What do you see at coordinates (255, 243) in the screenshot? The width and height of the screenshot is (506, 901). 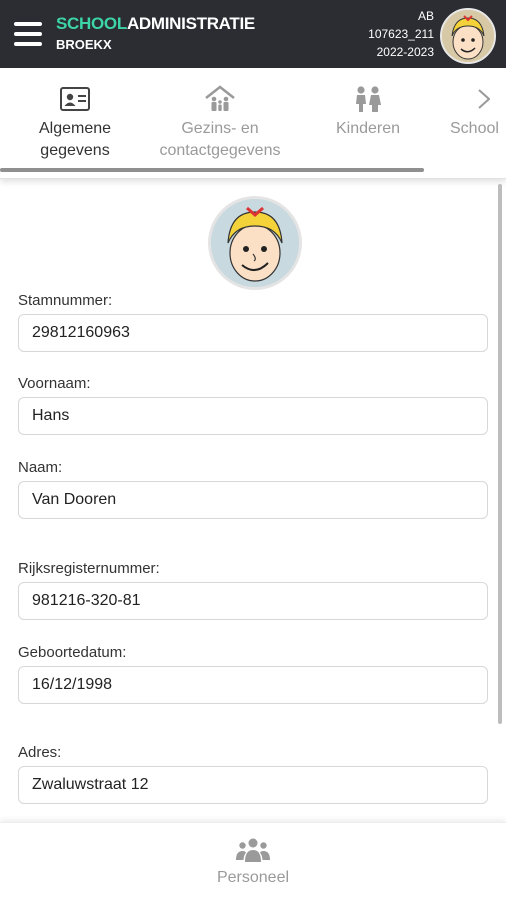 I see `profile-avatar` at bounding box center [255, 243].